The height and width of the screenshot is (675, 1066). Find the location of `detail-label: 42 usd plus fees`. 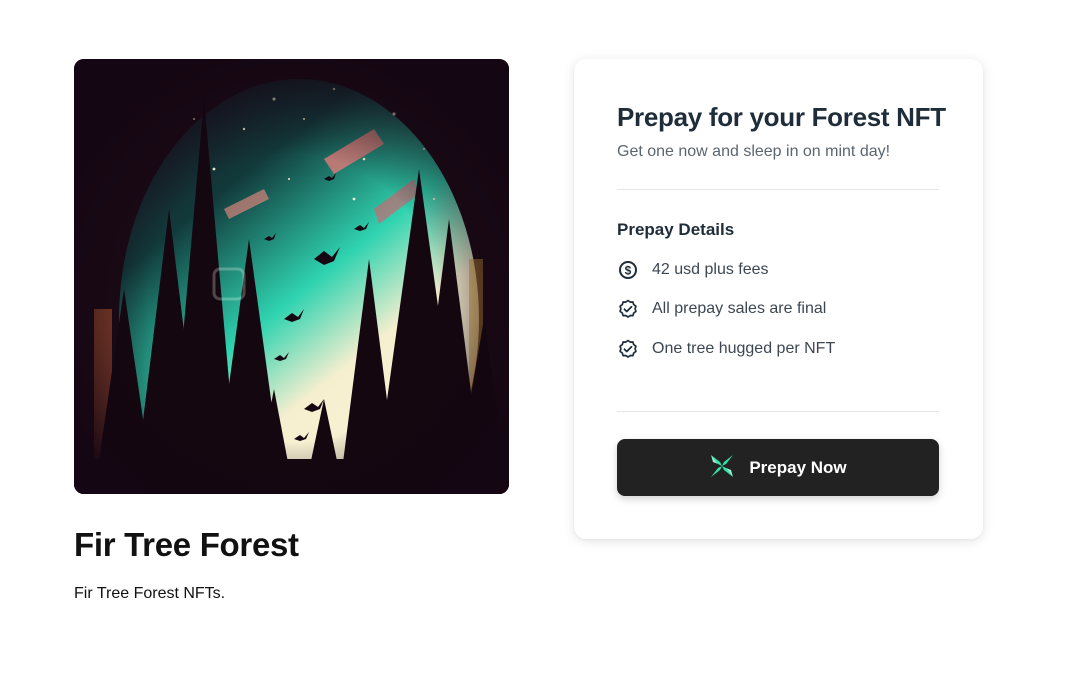

detail-label: 42 usd plus fees is located at coordinates (710, 269).